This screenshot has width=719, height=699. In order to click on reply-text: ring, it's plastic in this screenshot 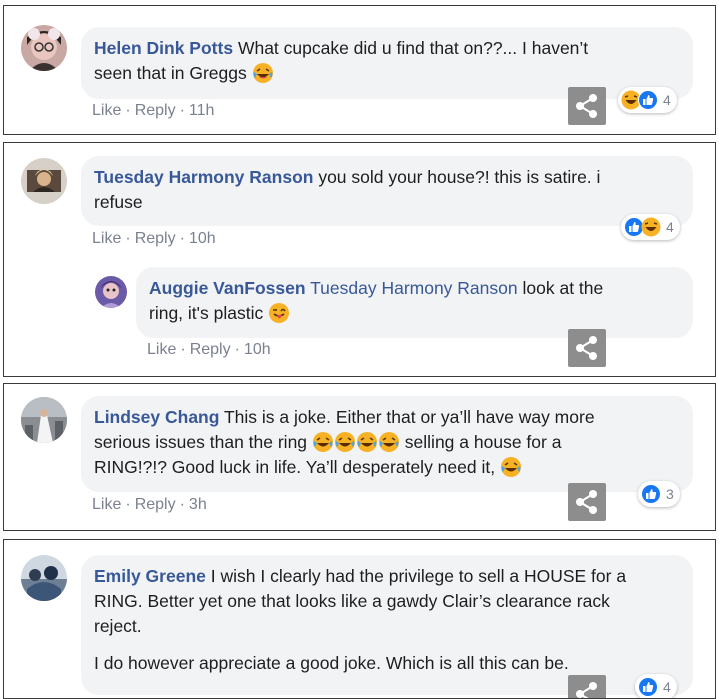, I will do `click(206, 313)`.